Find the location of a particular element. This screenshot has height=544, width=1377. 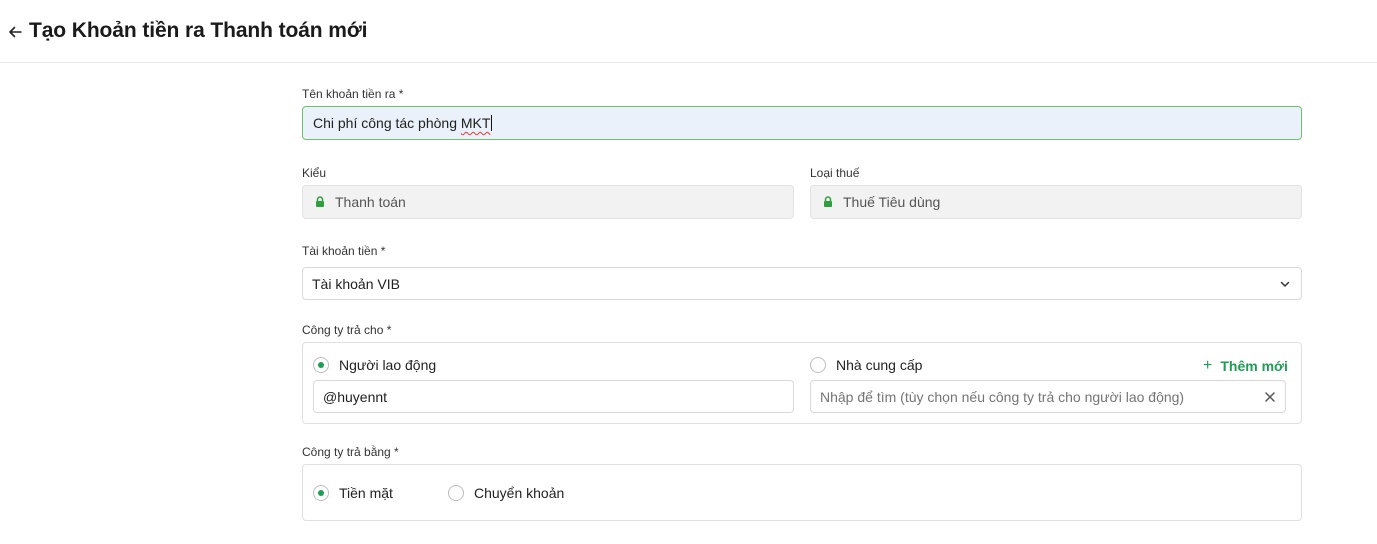

pay-to-label: Công ty trả cho * is located at coordinates (347, 330).